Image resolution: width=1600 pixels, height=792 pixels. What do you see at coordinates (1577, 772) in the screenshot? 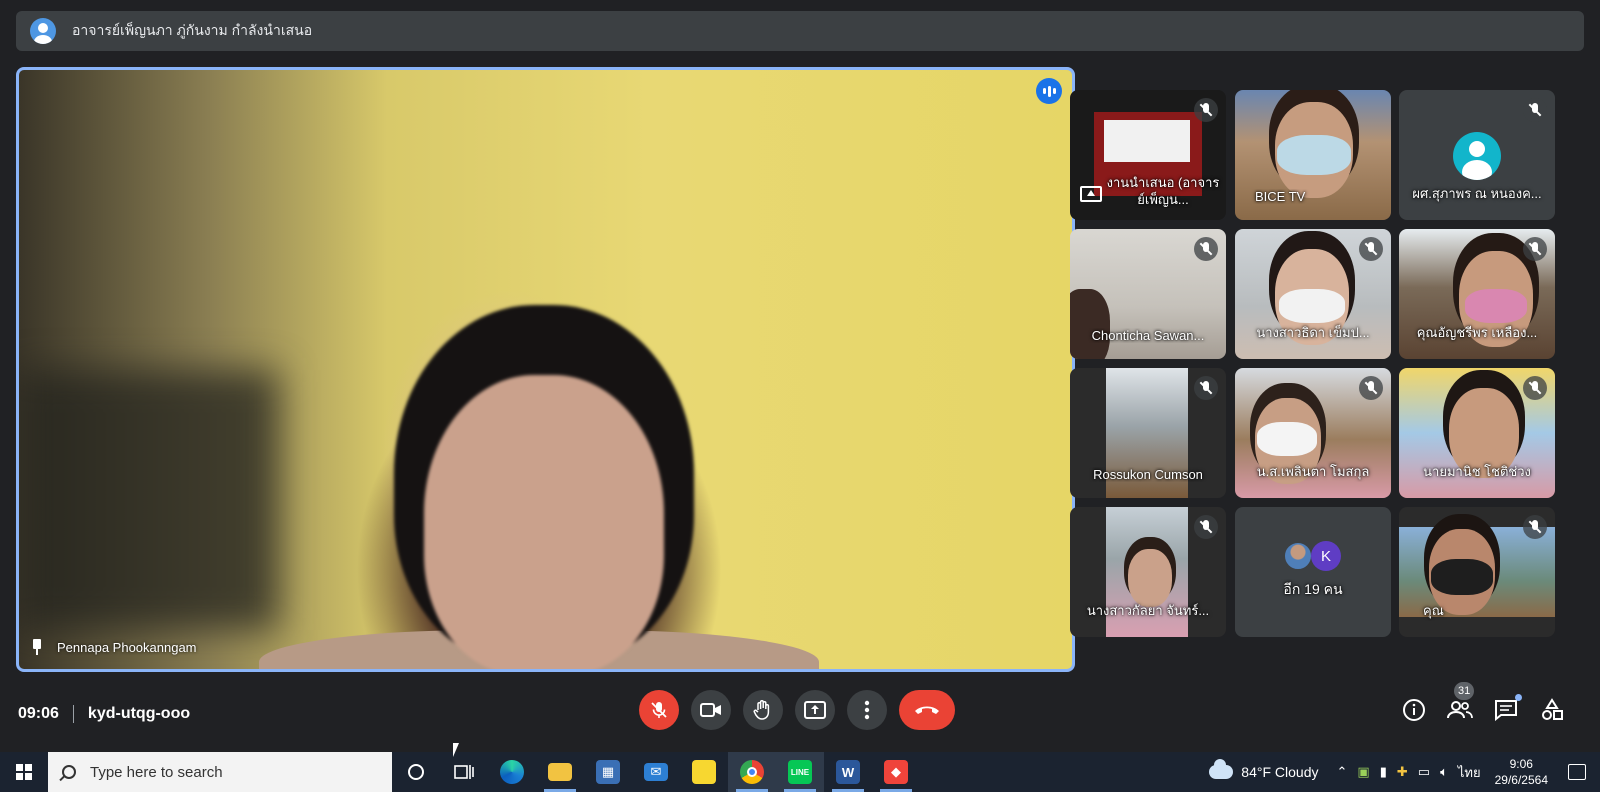
I see `notification-center-icon` at bounding box center [1577, 772].